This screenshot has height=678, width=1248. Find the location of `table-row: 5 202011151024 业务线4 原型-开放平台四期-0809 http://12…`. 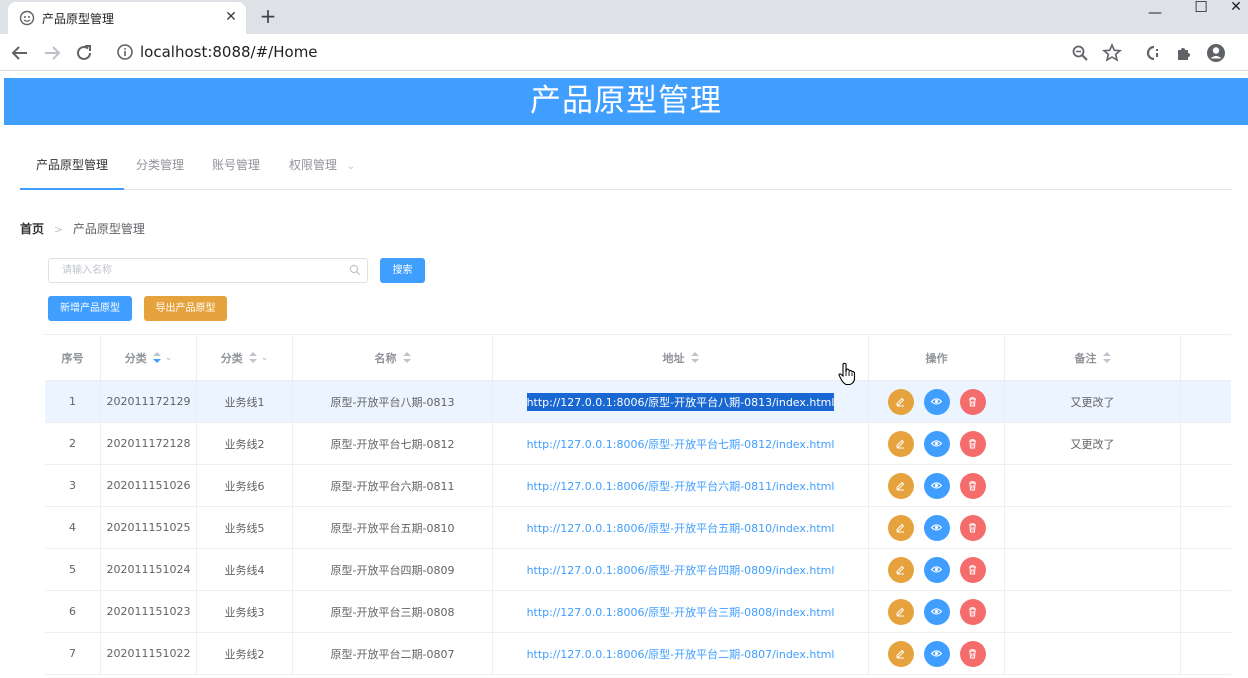

table-row: 5 202011151024 业务线4 原型-开放平台四期-0809 http://12… is located at coordinates (638, 570).